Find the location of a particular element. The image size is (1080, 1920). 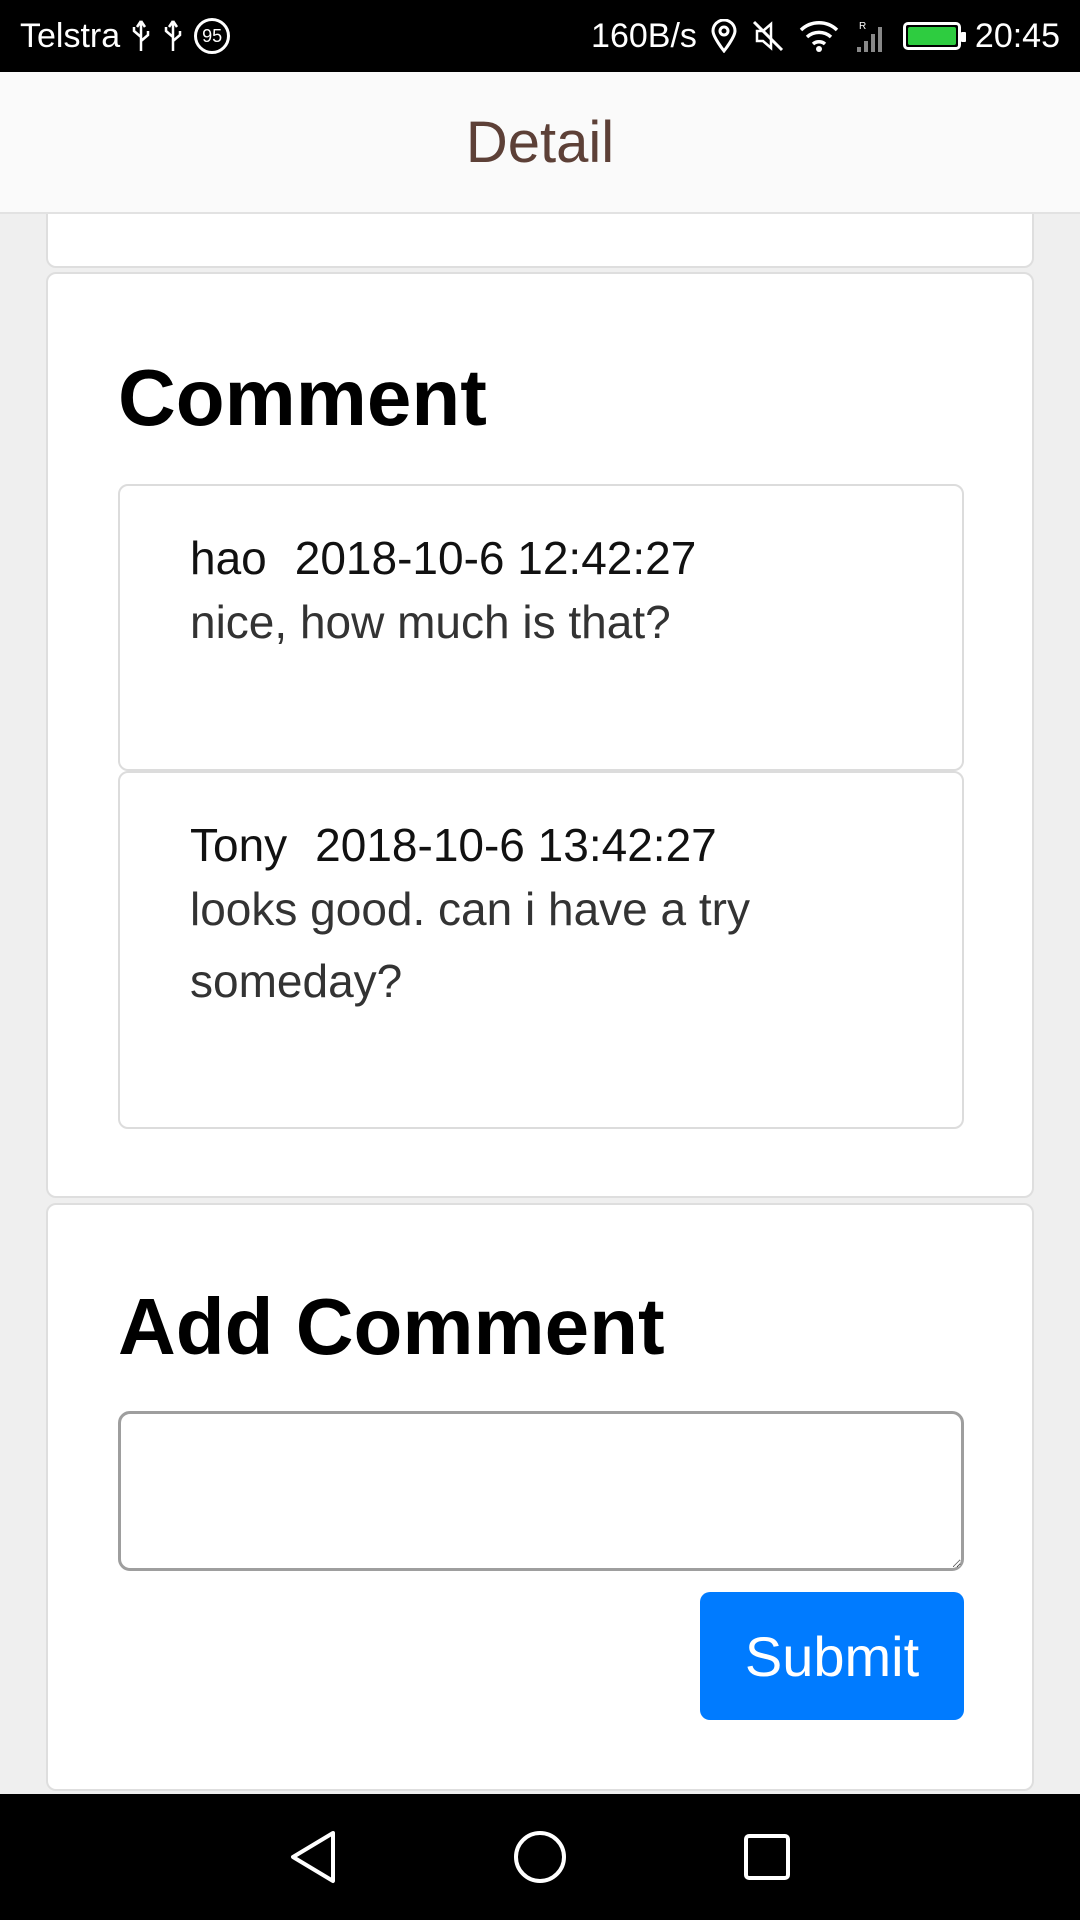

location-icon is located at coordinates (724, 36).